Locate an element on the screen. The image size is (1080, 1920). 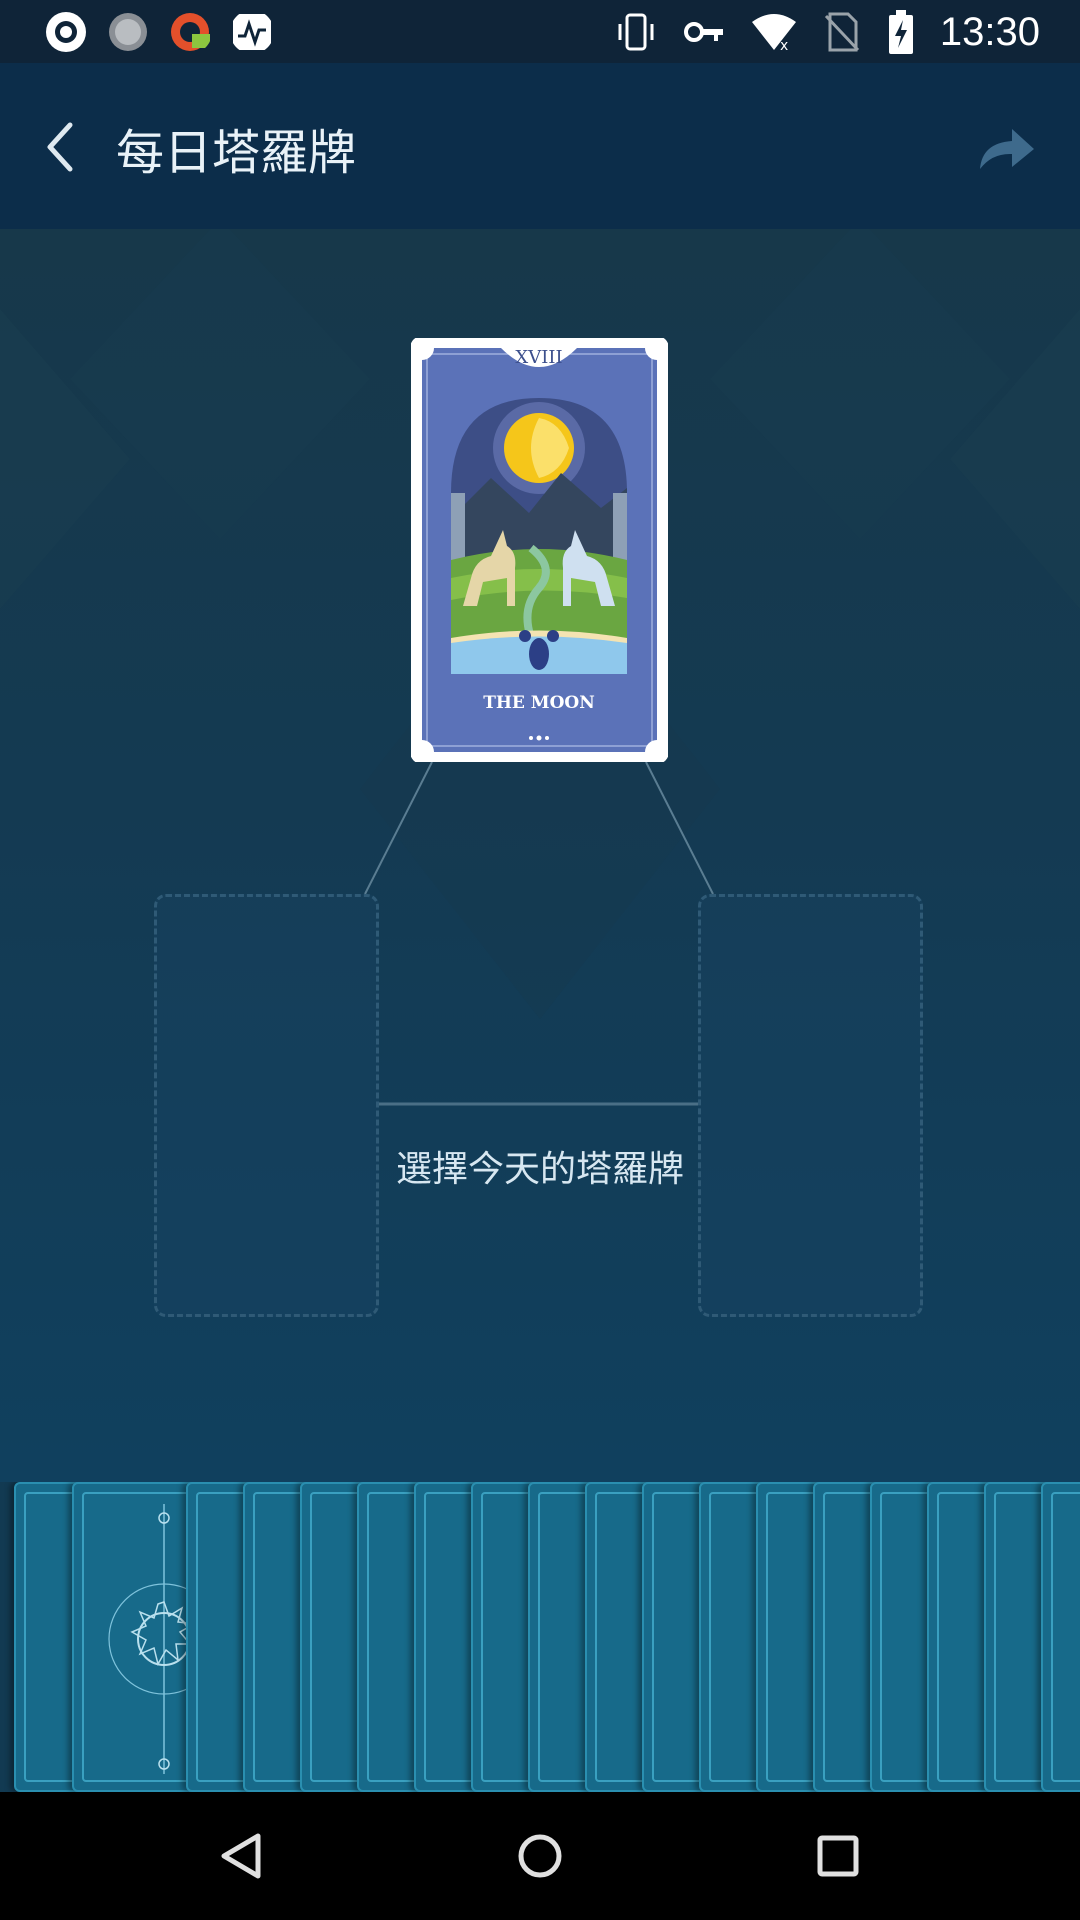
the-moon-card-art: XVIII THE MOON is located at coordinates (539, 550).